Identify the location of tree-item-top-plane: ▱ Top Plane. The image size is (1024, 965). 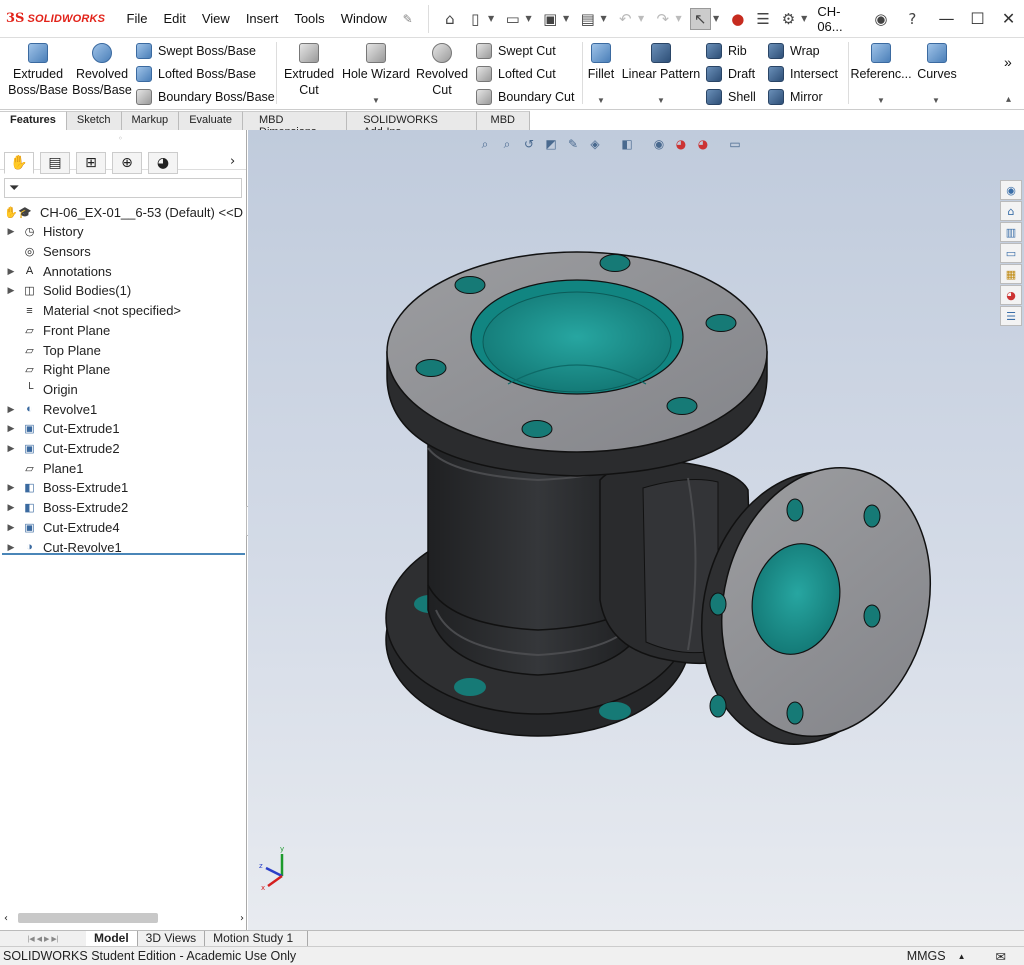
(50, 350).